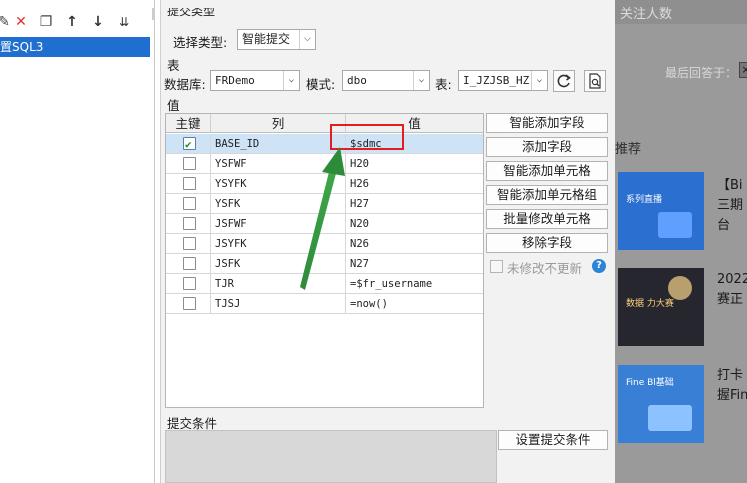 This screenshot has width=747, height=483. Describe the element at coordinates (661, 404) in the screenshot. I see `post-thumbnail: Fine Bl基础` at that location.